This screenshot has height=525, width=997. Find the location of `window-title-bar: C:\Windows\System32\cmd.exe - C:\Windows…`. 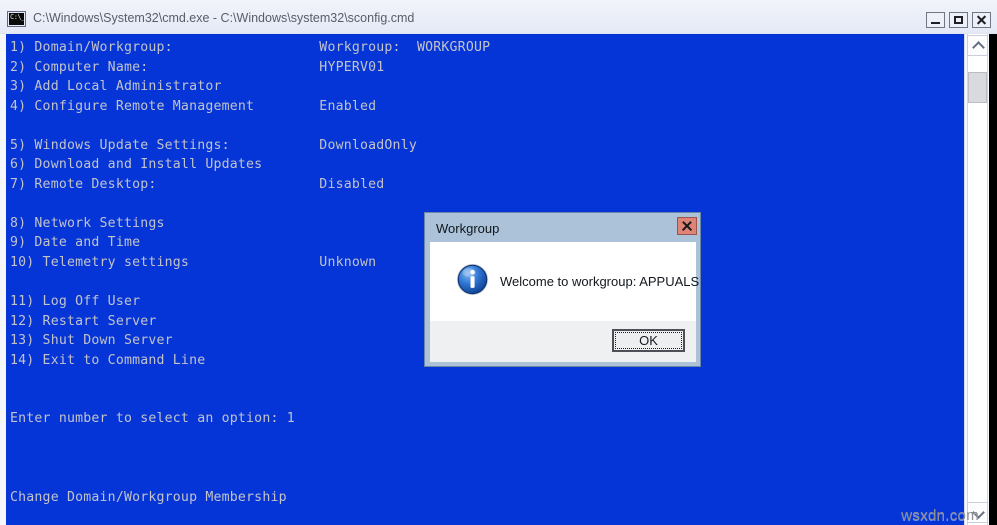

window-title-bar: C:\Windows\System32\cmd.exe - C:\Windows… is located at coordinates (498, 17).